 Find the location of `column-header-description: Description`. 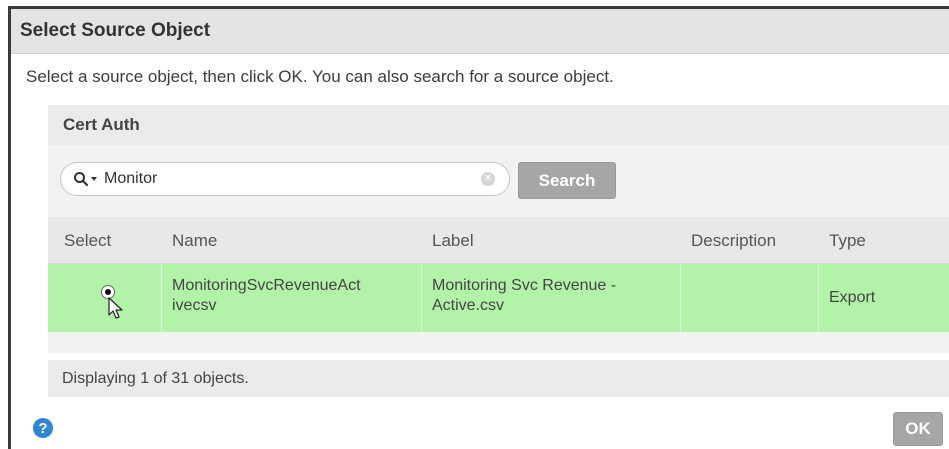

column-header-description: Description is located at coordinates (733, 241).